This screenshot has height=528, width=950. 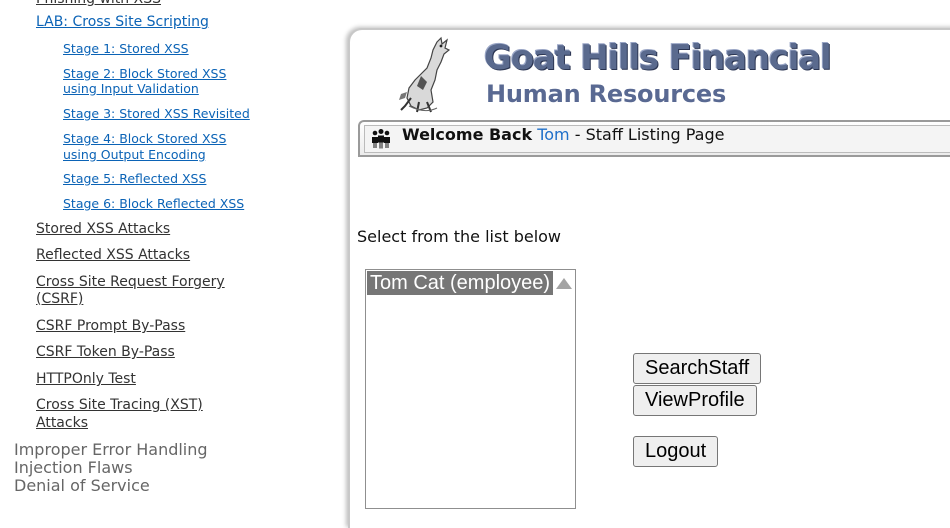 What do you see at coordinates (73, 468) in the screenshot?
I see `category-injection-flaws: Injection Flaws` at bounding box center [73, 468].